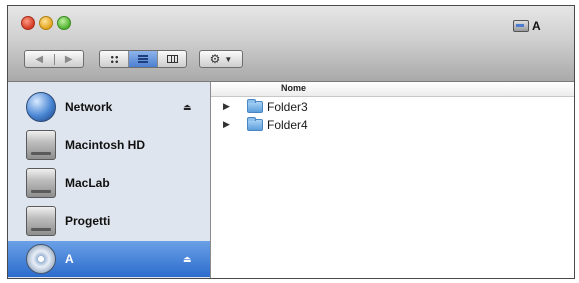 The height and width of the screenshot is (283, 579). I want to click on sidebar-item-label: A, so click(69, 259).